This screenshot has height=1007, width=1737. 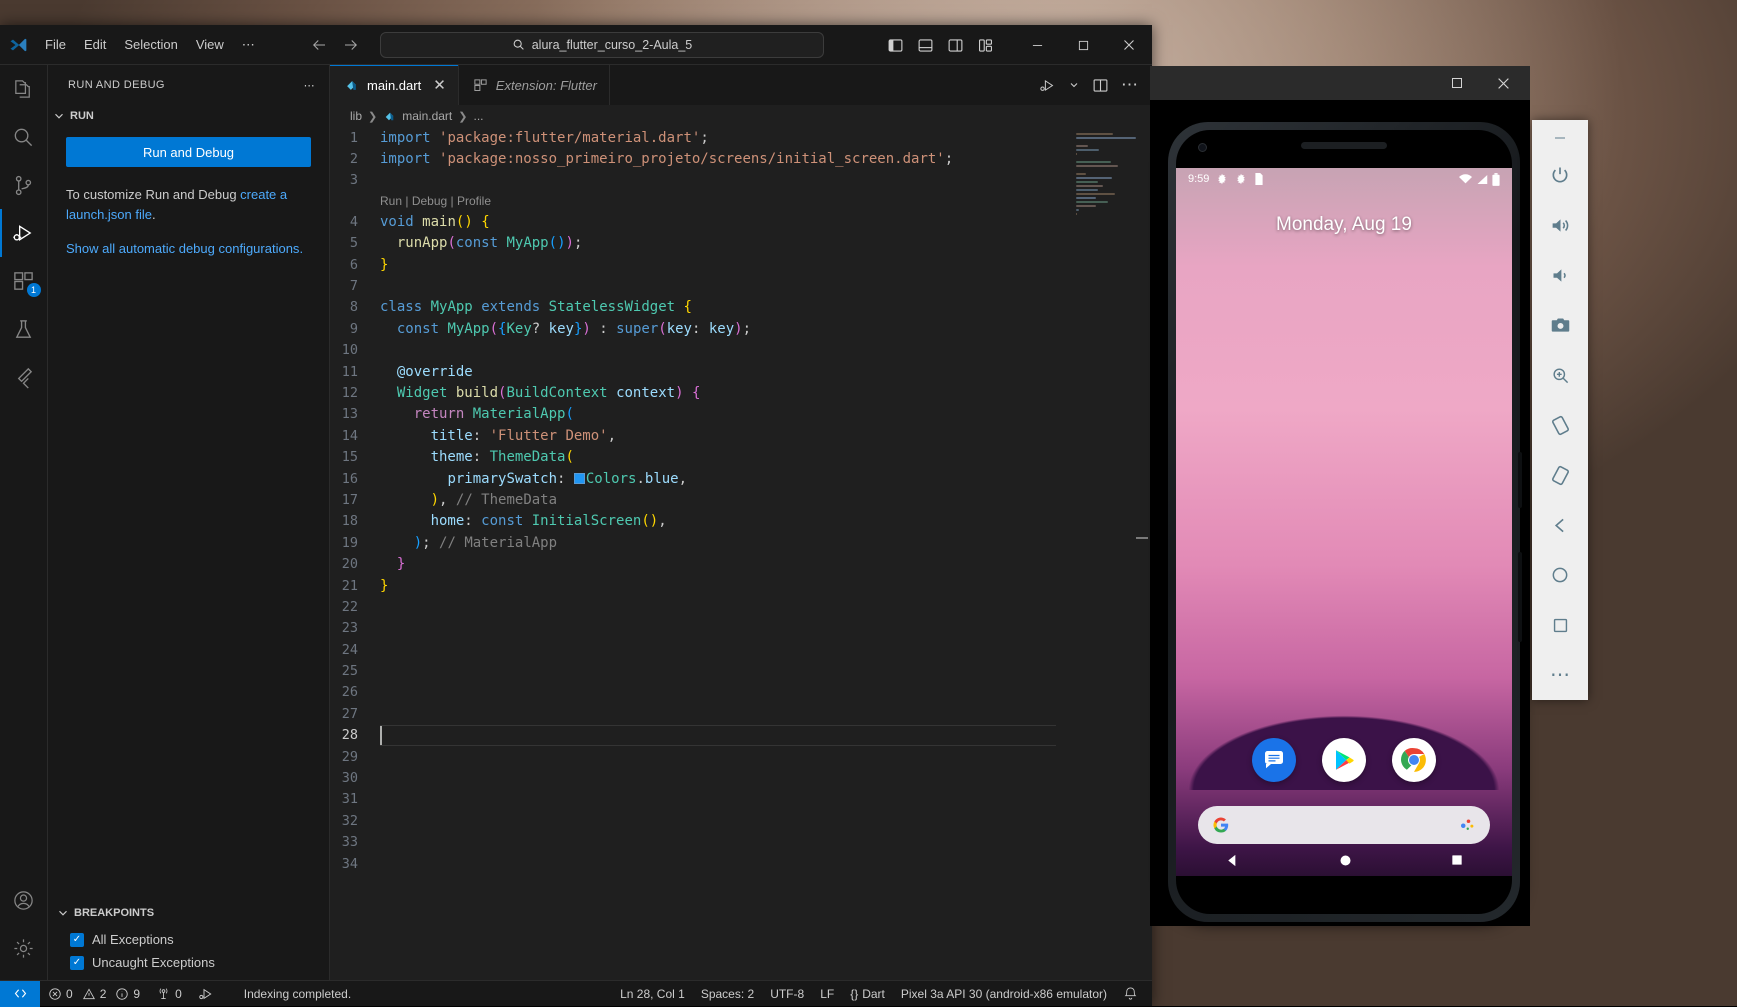 I want to click on code-line: 26, so click(x=741, y=692).